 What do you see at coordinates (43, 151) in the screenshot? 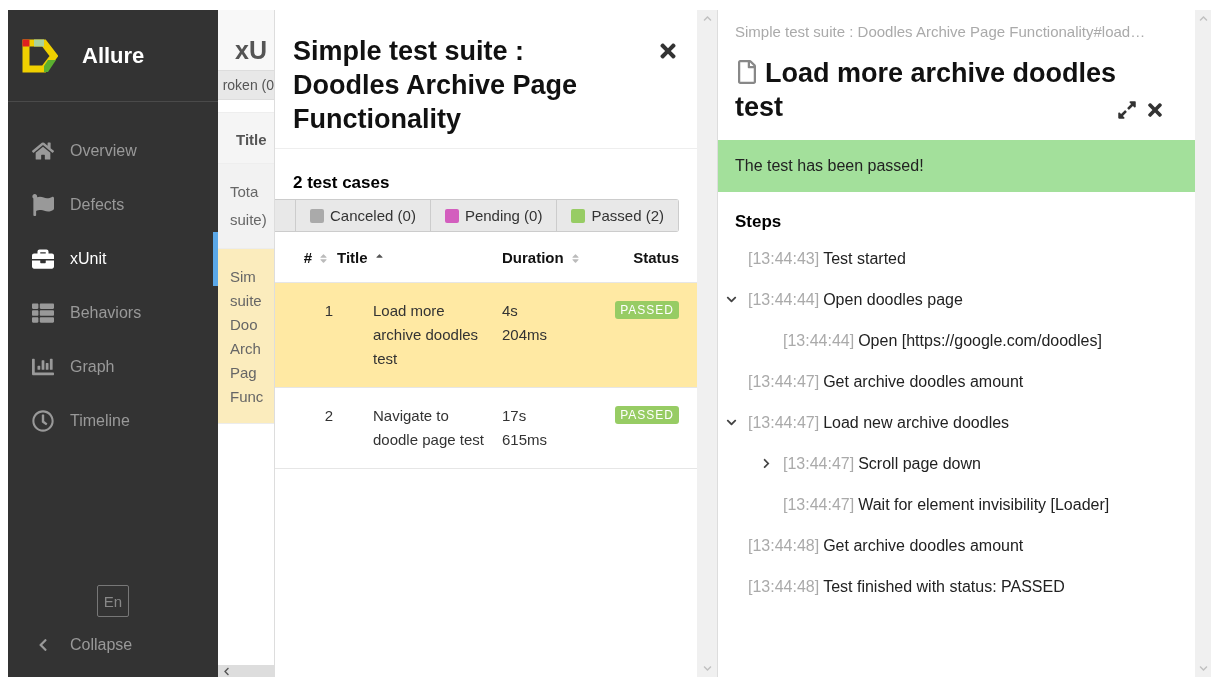
I see `home-icon` at bounding box center [43, 151].